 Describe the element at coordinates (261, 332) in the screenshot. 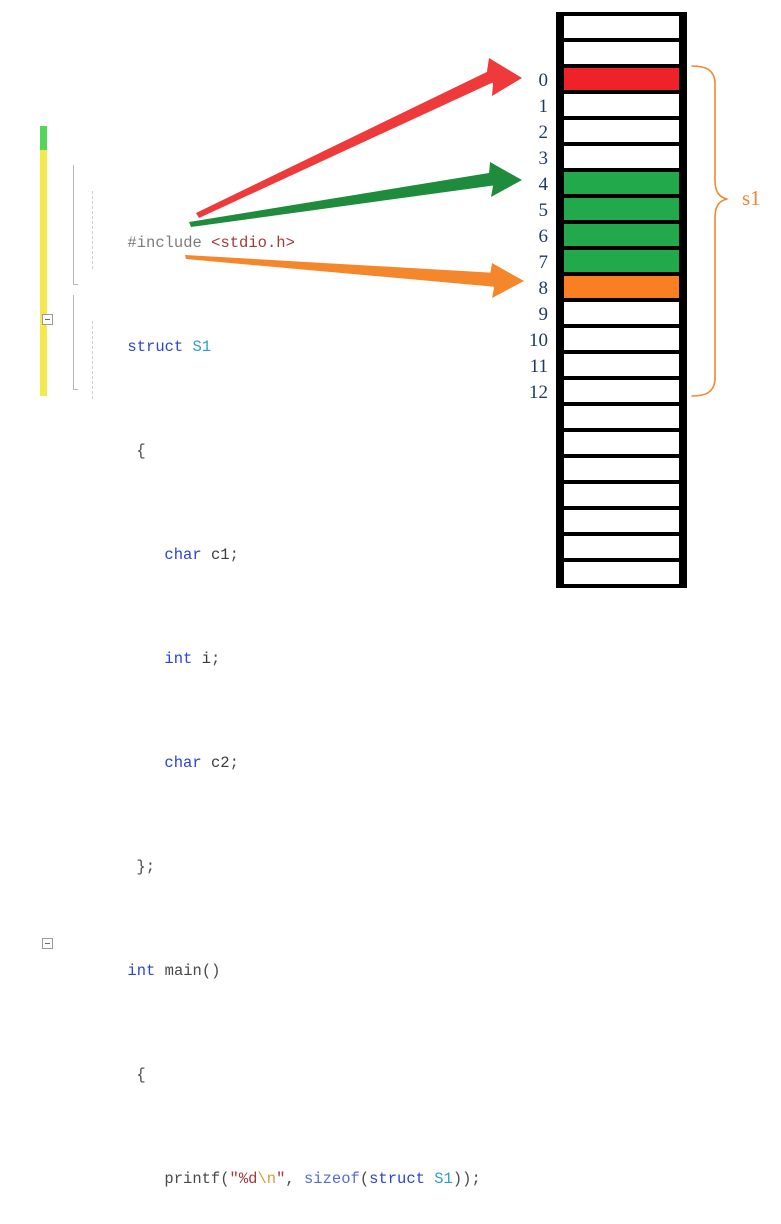

I see `code-line-struct-decl: struct S1` at that location.